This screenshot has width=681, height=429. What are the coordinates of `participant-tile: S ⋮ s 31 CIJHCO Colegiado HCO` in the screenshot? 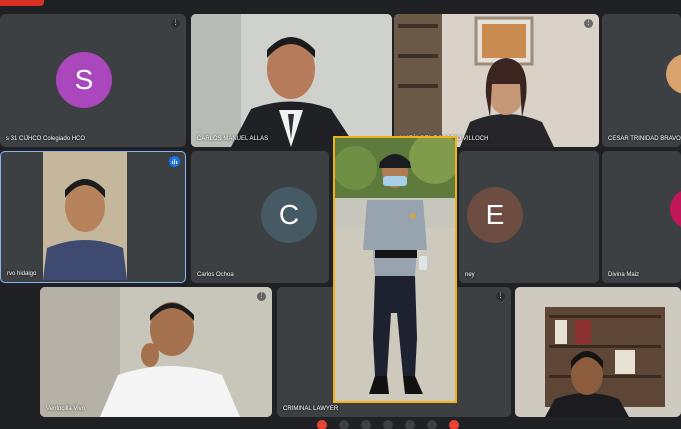 It's located at (93, 80).